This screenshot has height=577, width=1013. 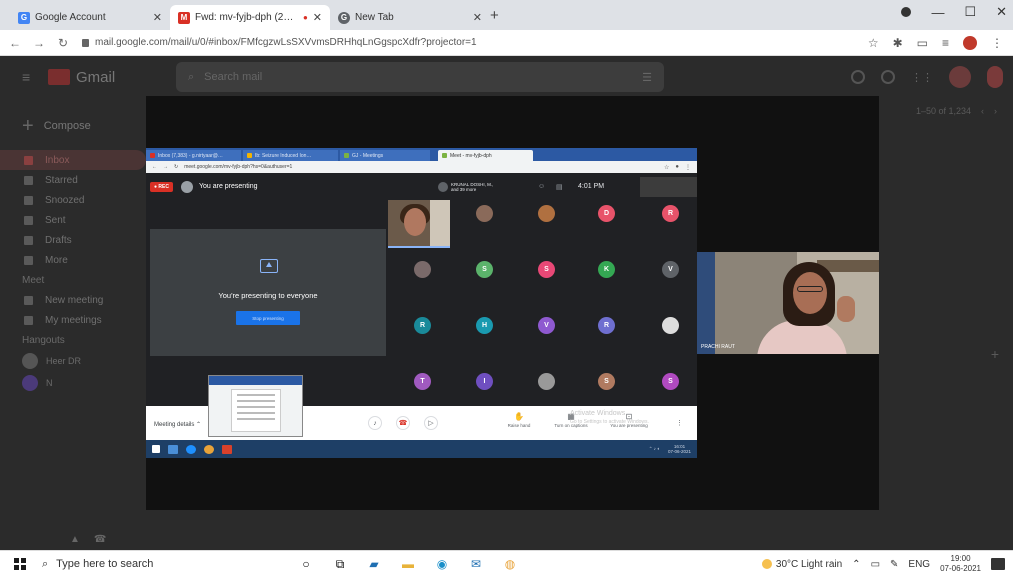 I want to click on puzzle-icon: ✱, so click(x=898, y=43).